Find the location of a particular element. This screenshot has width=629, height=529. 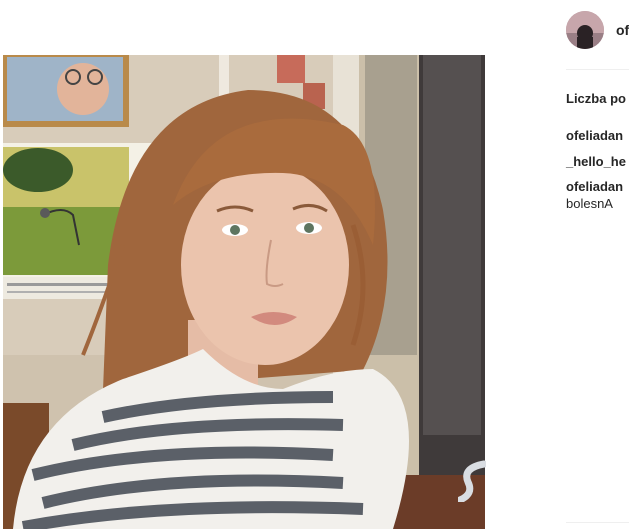

author-handle: of is located at coordinates (622, 30).